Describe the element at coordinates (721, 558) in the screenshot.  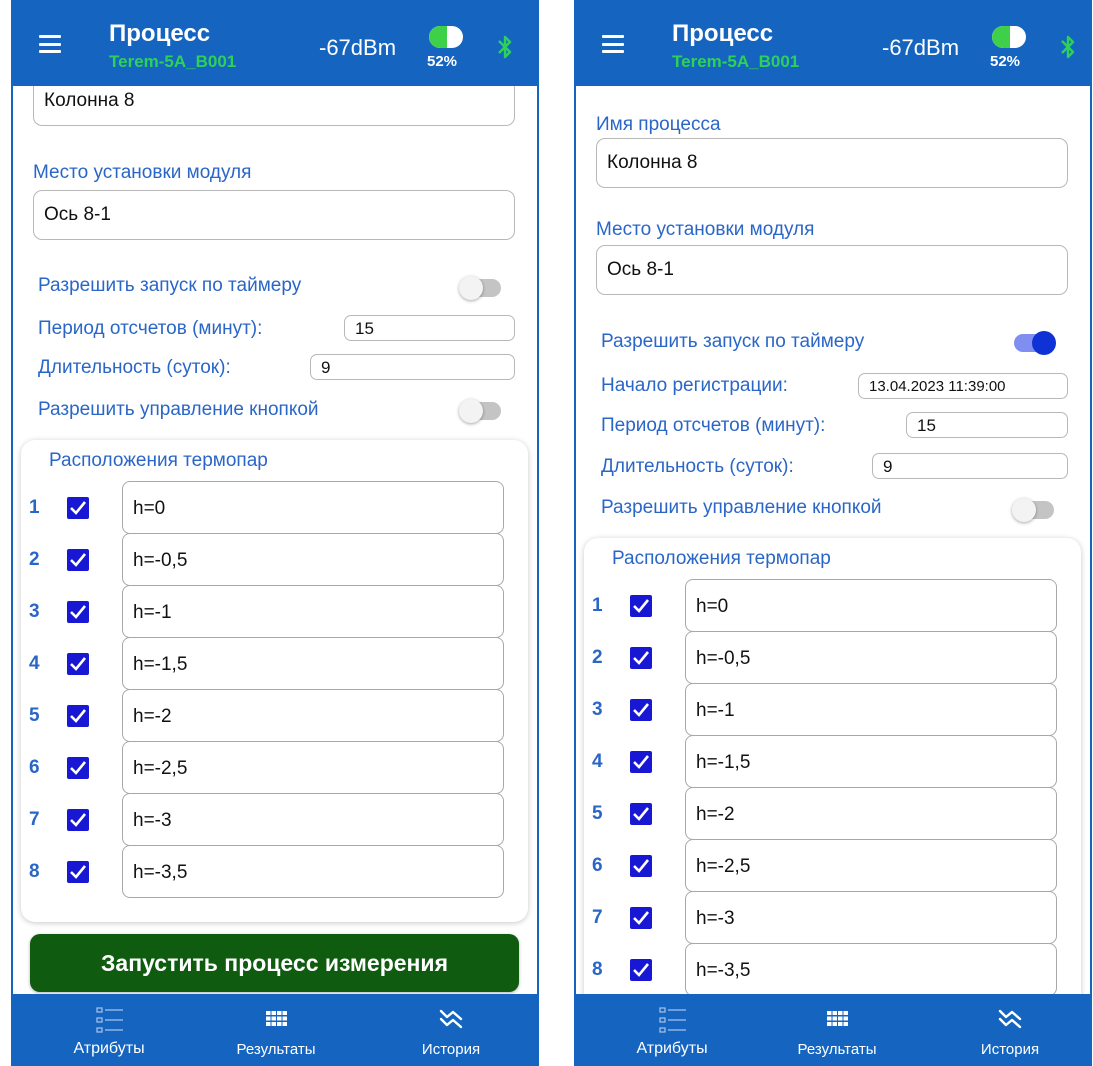
I see `thermocouples-title: Расположения термопар` at that location.